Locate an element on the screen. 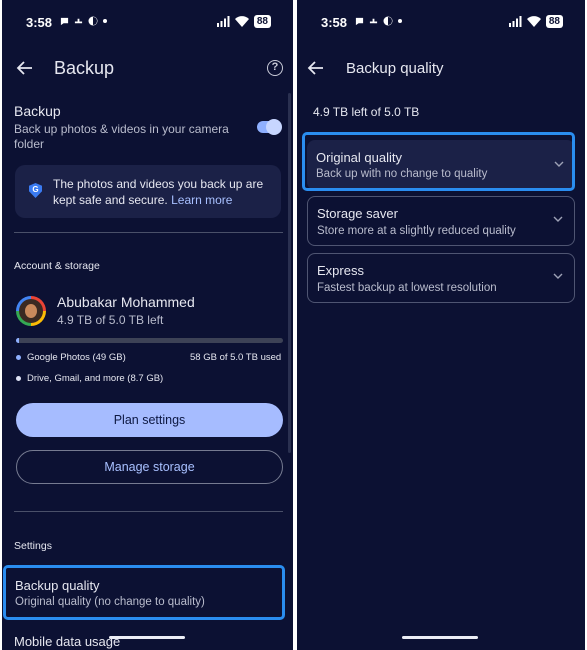  legend-dot-drive is located at coordinates (18, 378).